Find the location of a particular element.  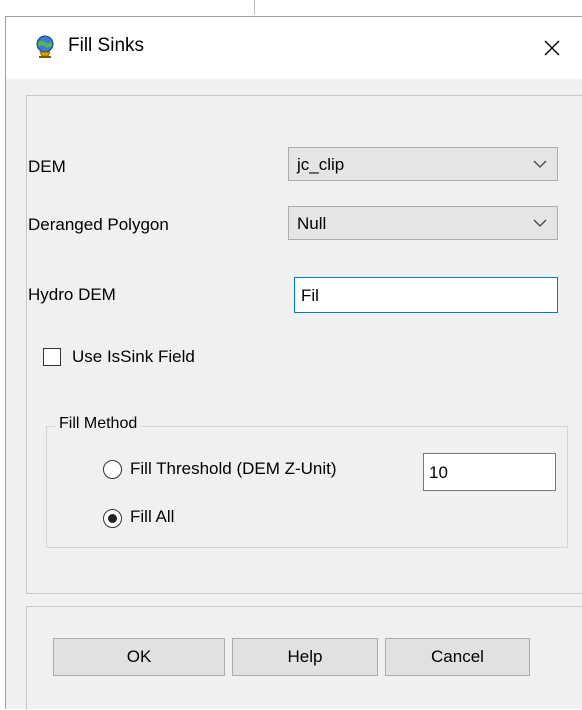

globe-tool-icon is located at coordinates (45, 46).